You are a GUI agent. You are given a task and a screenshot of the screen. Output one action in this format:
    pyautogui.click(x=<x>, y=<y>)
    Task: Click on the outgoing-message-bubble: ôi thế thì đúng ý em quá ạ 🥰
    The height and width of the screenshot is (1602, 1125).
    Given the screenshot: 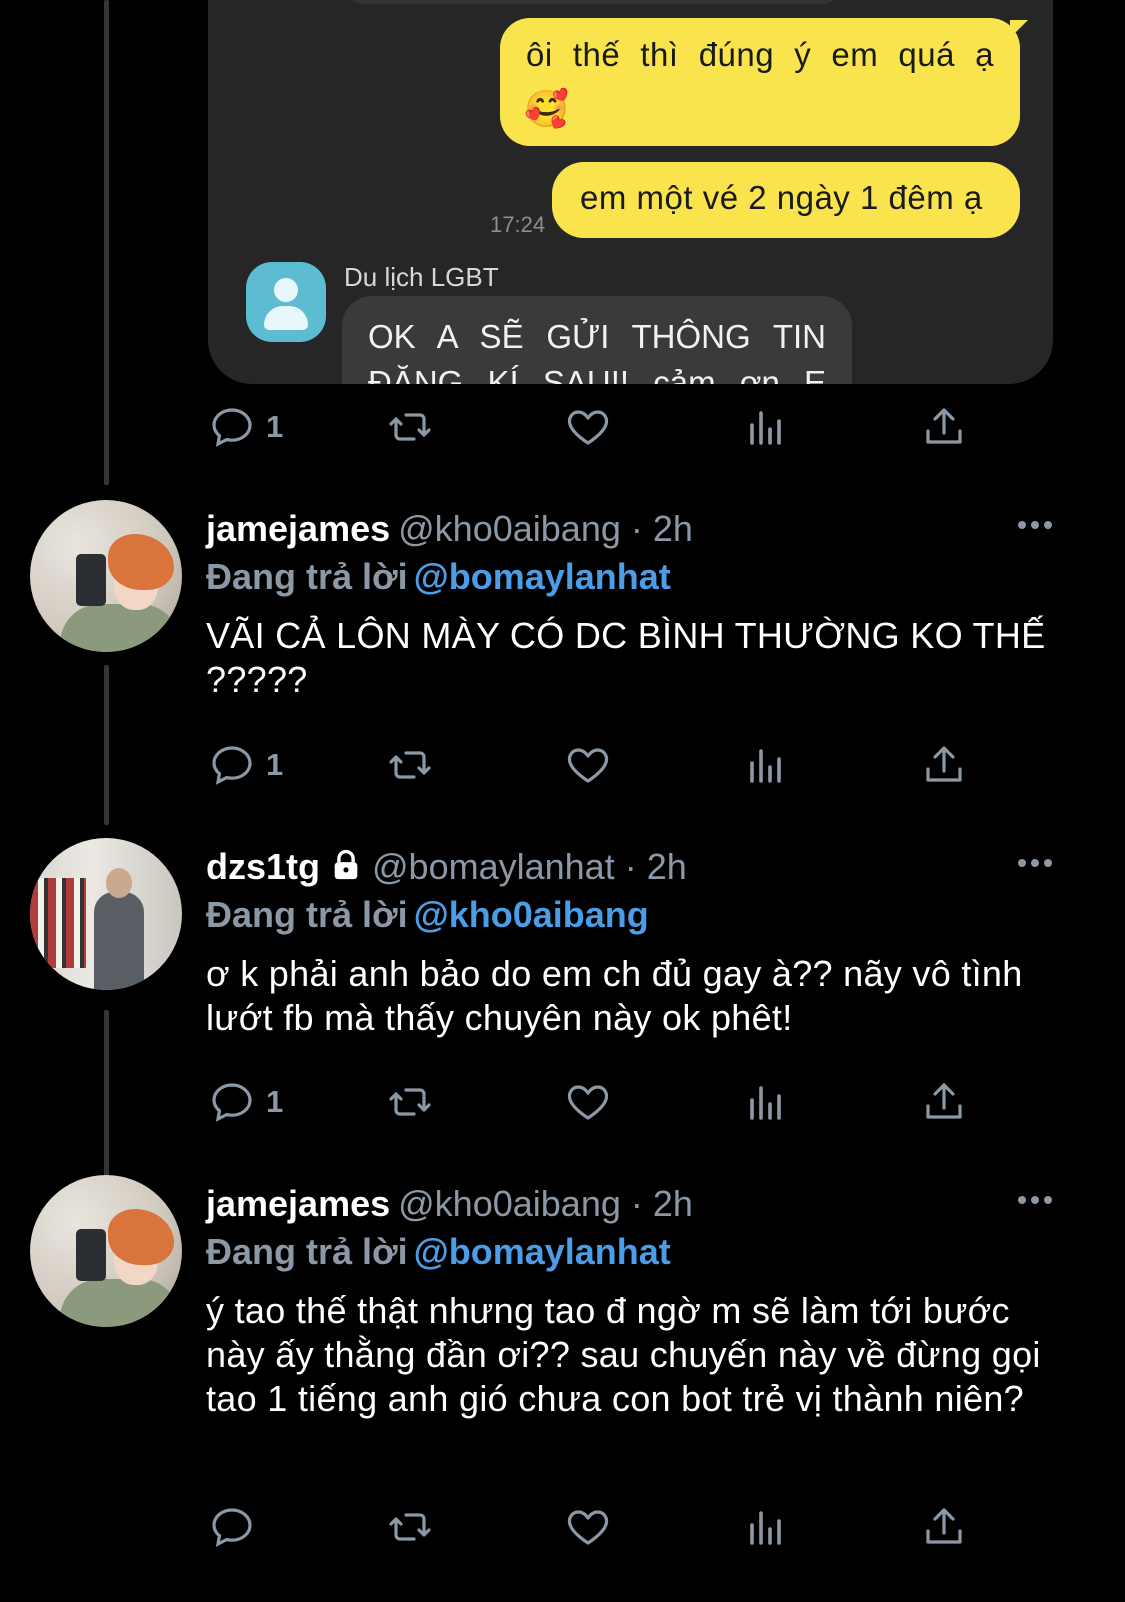 What is the action you would take?
    pyautogui.click(x=764, y=82)
    